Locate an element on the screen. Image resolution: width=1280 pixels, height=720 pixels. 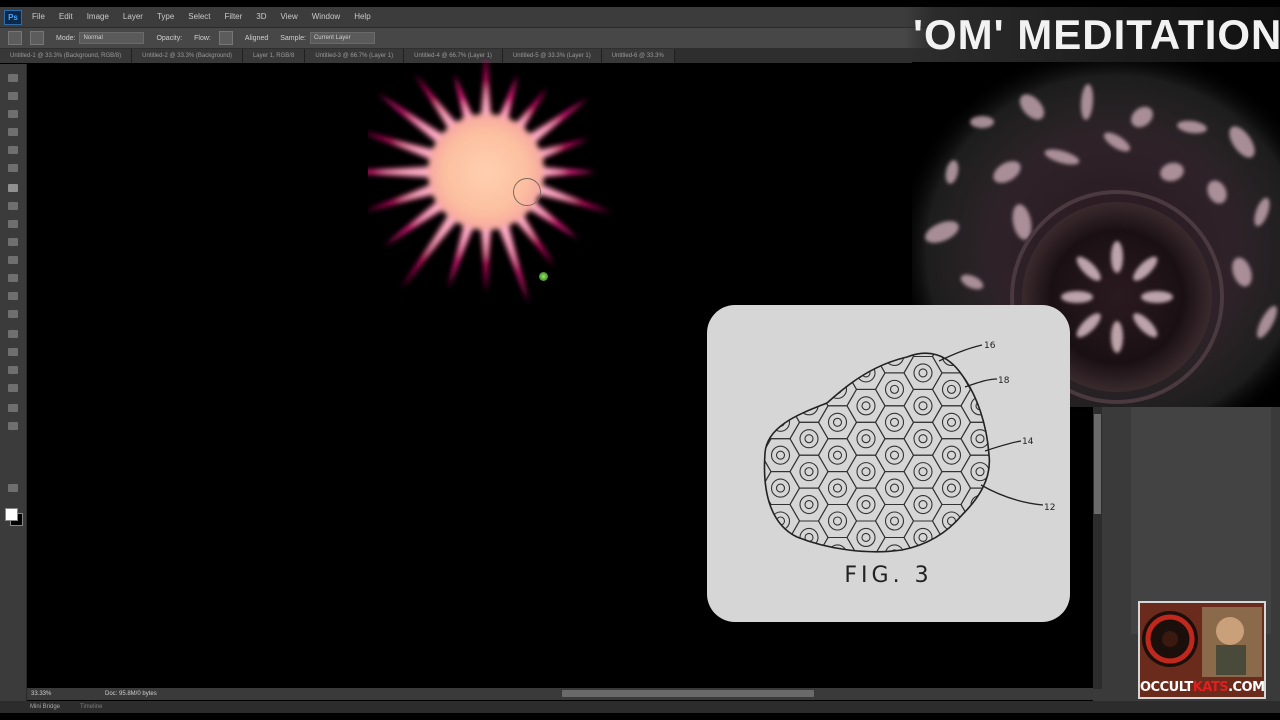
clone-stamp-tool-icon is located at coordinates (13, 224).